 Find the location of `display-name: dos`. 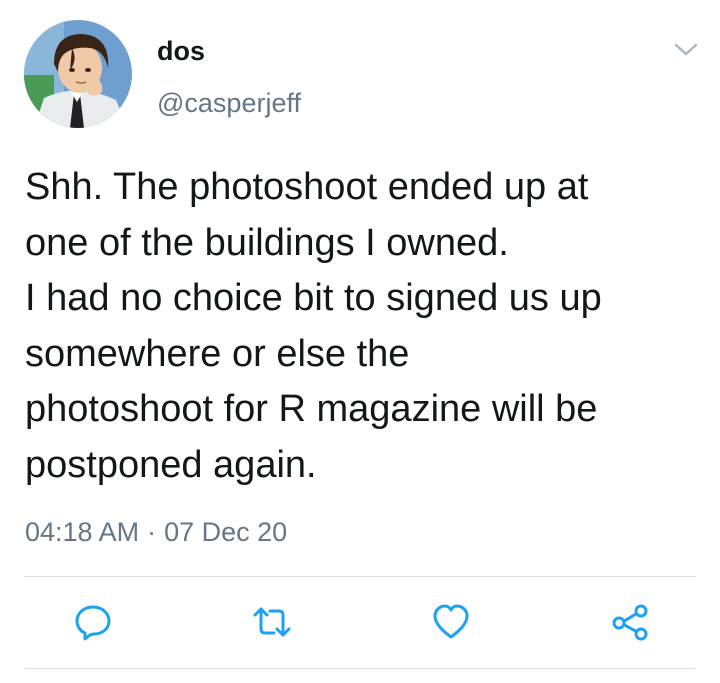

display-name: dos is located at coordinates (181, 51).